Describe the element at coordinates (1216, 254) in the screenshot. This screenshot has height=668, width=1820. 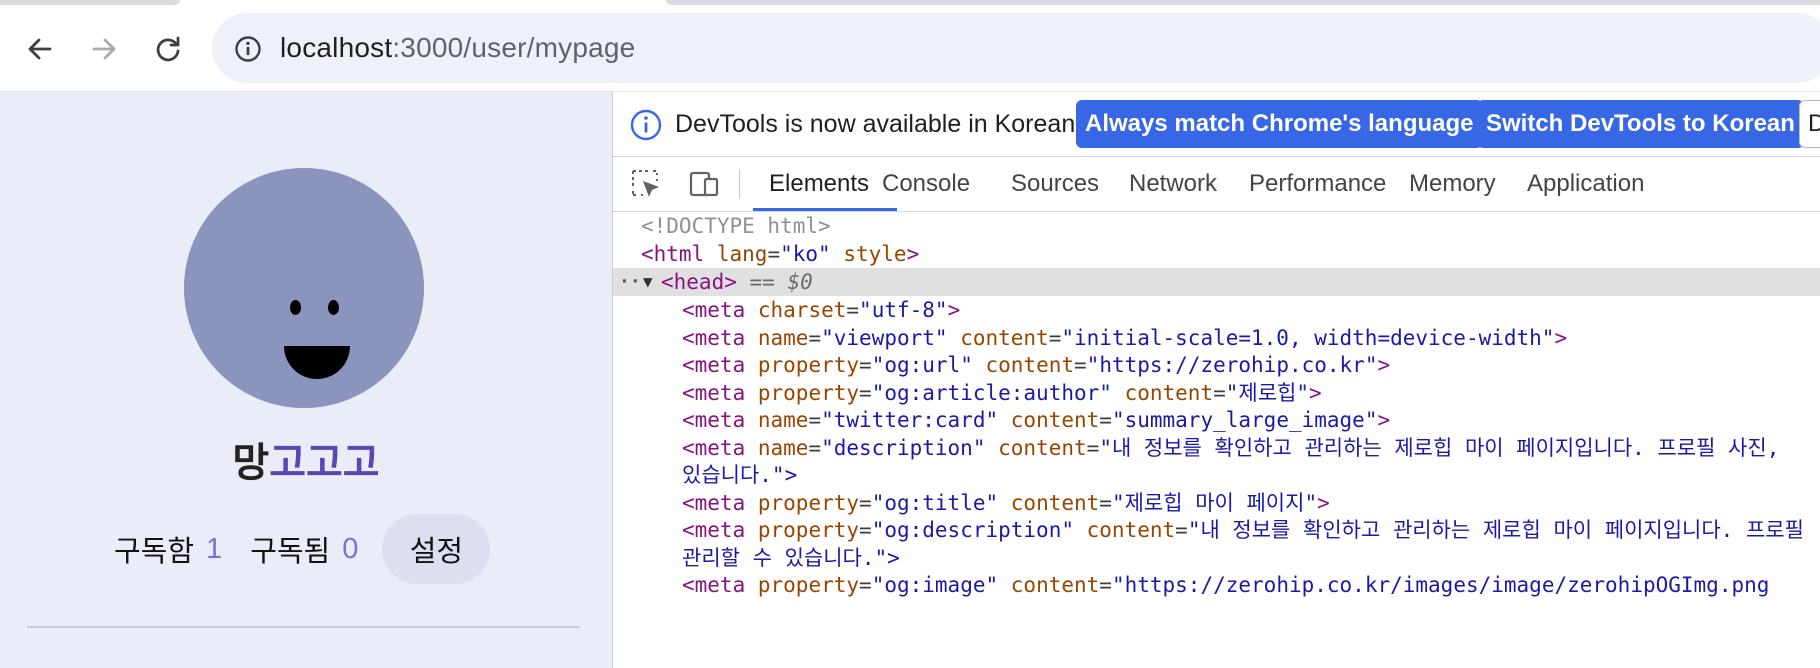
I see `dom-node-html: <html lang="ko" style>` at that location.